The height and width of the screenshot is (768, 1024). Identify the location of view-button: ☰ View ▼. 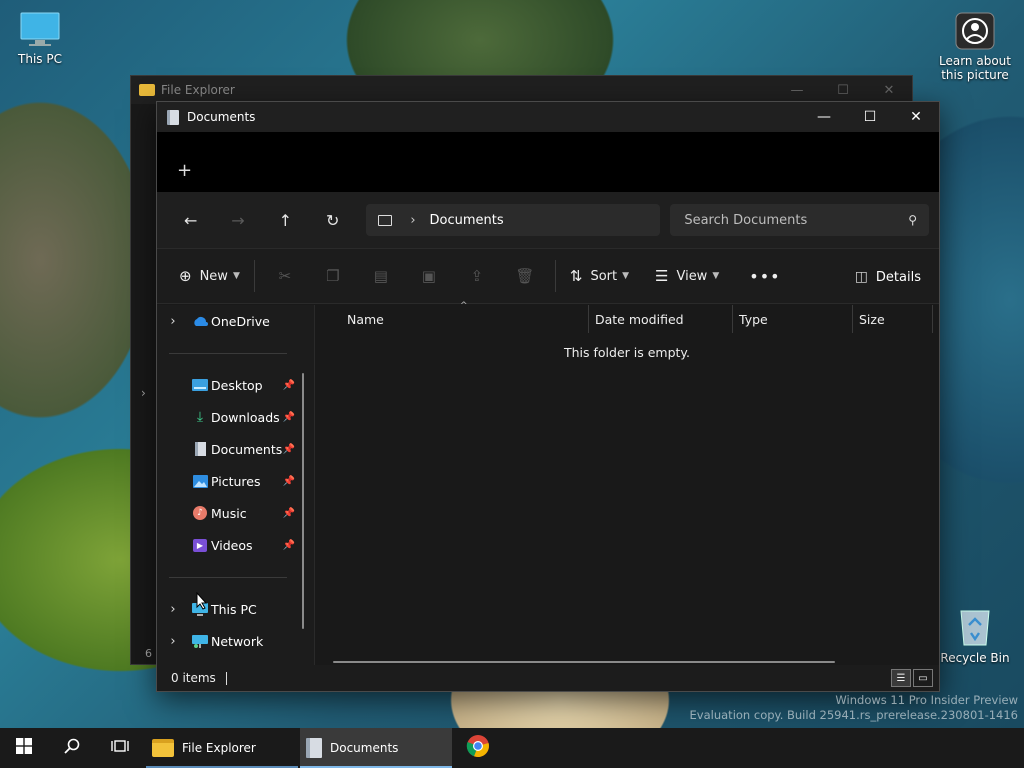
(687, 276).